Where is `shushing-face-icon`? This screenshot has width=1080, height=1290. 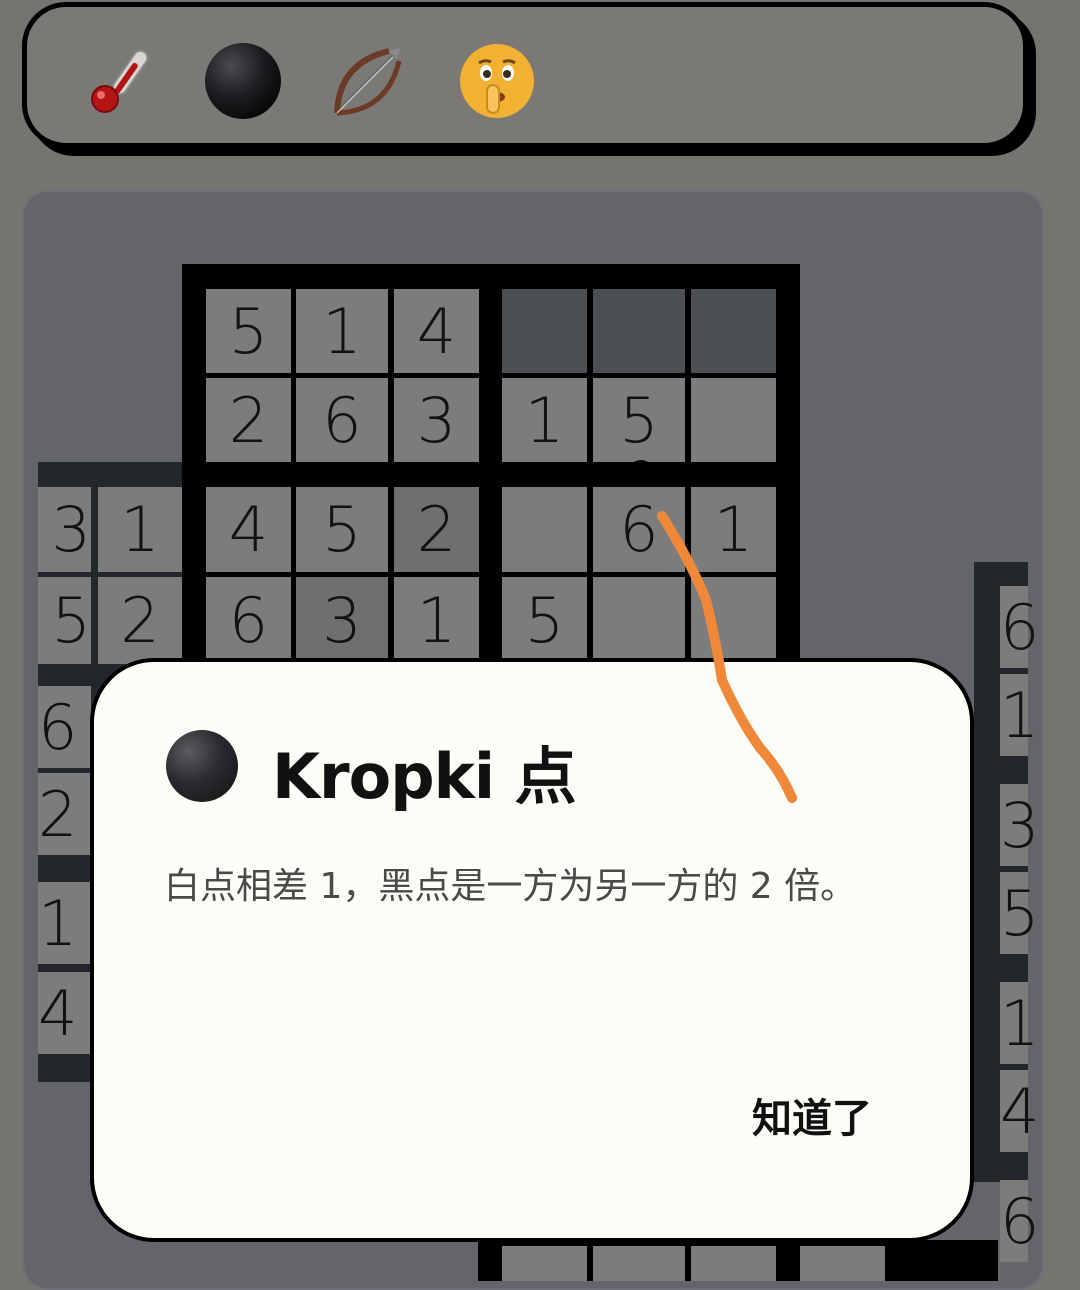
shushing-face-icon is located at coordinates (497, 81).